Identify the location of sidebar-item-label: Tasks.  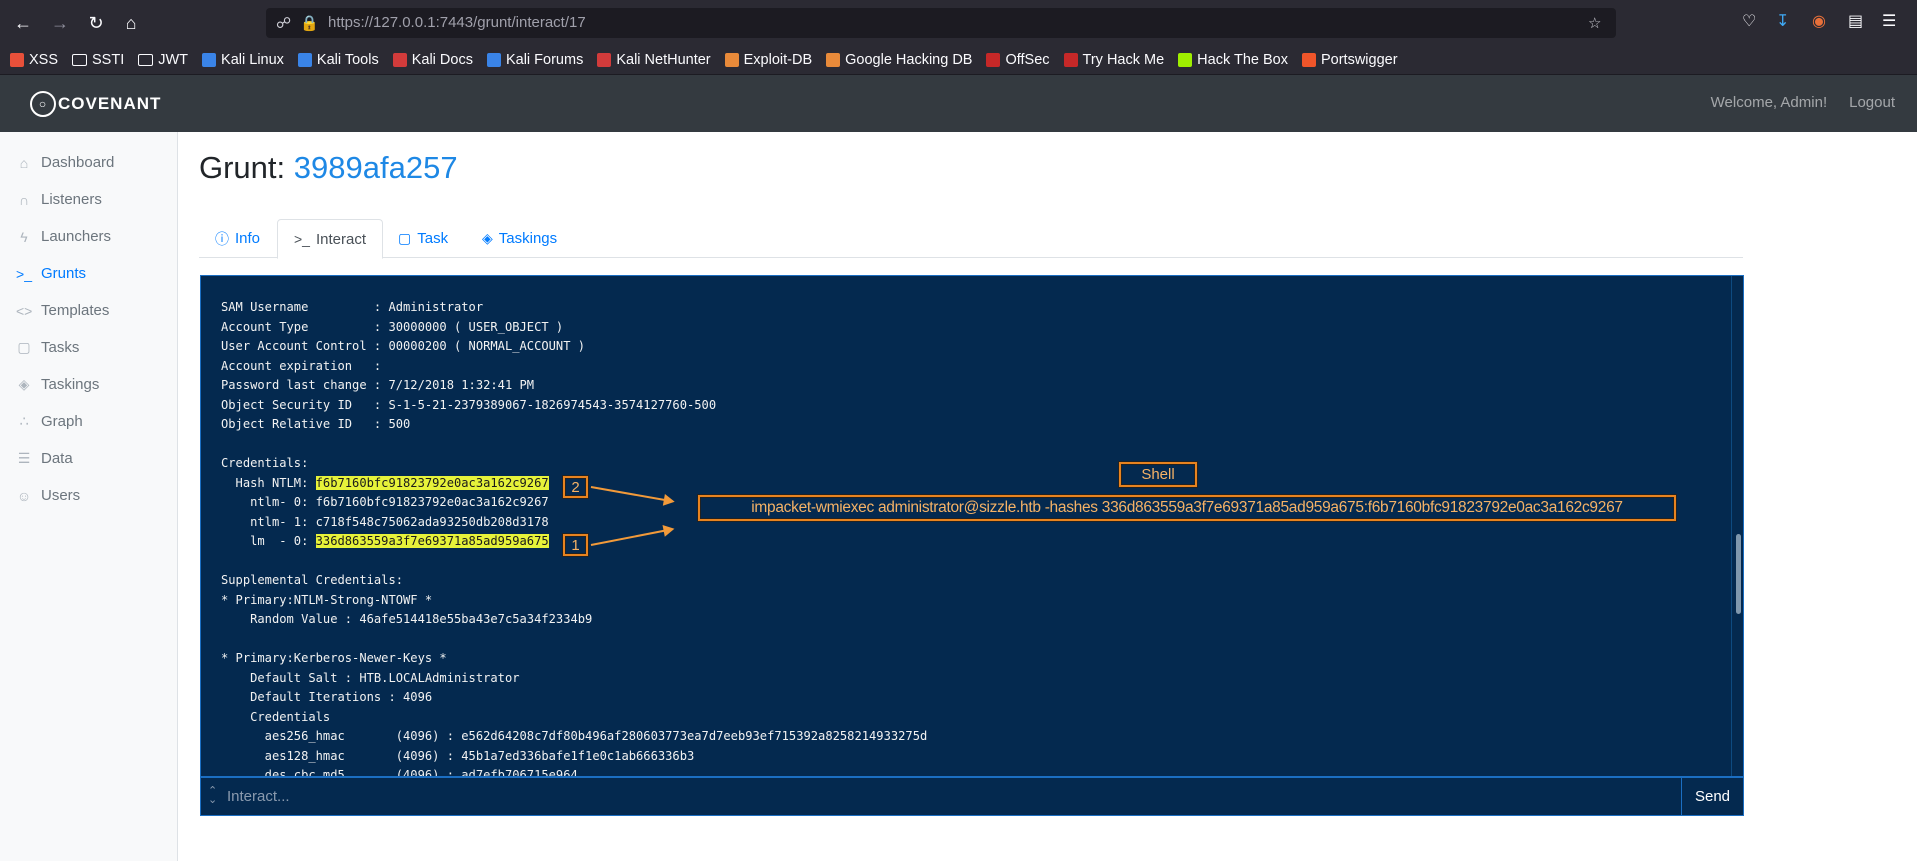
(60, 347).